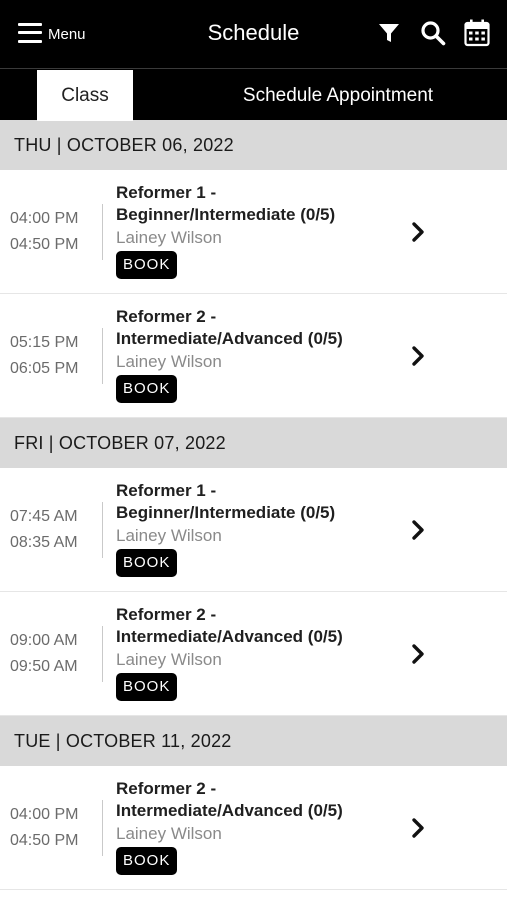  Describe the element at coordinates (253, 443) in the screenshot. I see `date-header: FRI | OCTOBER 07, 2022` at that location.